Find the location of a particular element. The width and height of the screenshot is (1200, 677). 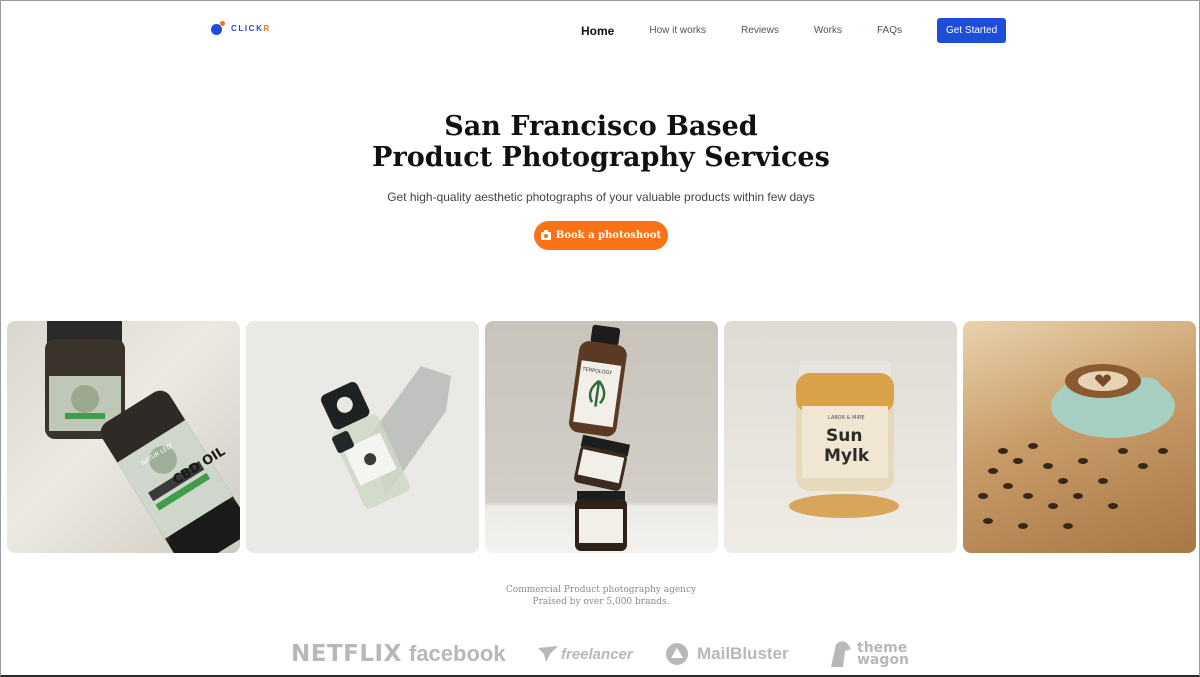

mailbluster-icon is located at coordinates (677, 654).